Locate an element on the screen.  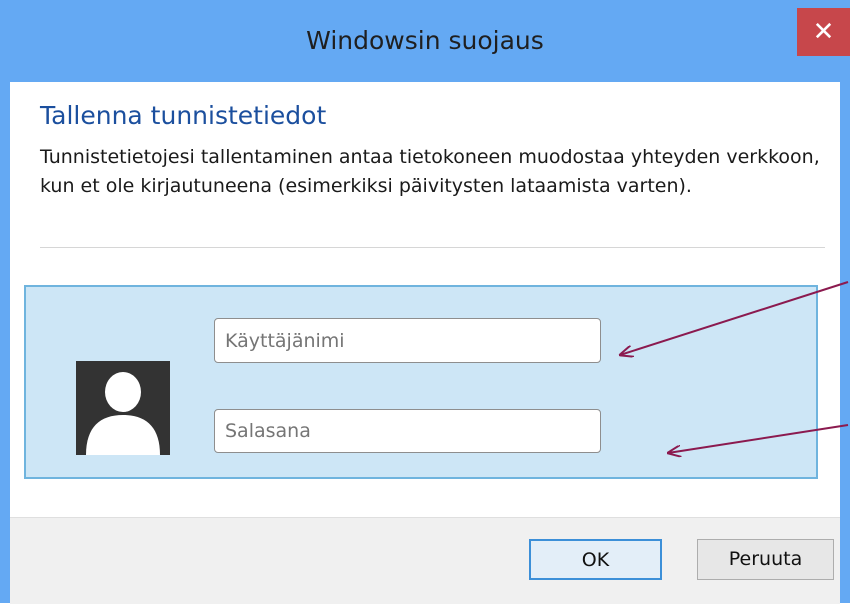
dialog-heading: Tallenna tunnistetiedot is located at coordinates (183, 115).